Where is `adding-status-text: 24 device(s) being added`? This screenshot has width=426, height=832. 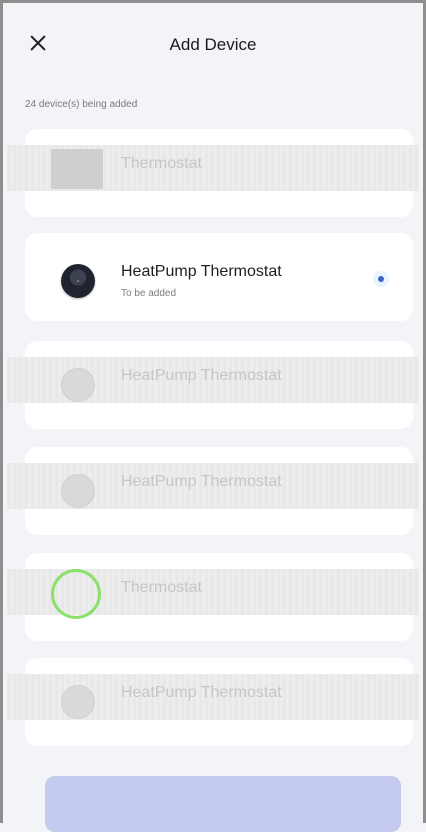
adding-status-text: 24 device(s) being added is located at coordinates (81, 104).